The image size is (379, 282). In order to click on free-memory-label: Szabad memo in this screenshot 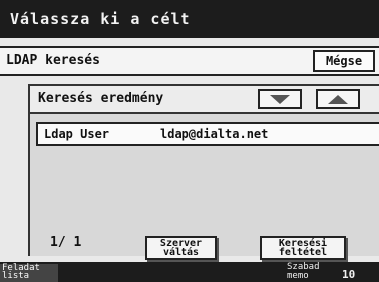, I will do `click(303, 272)`.